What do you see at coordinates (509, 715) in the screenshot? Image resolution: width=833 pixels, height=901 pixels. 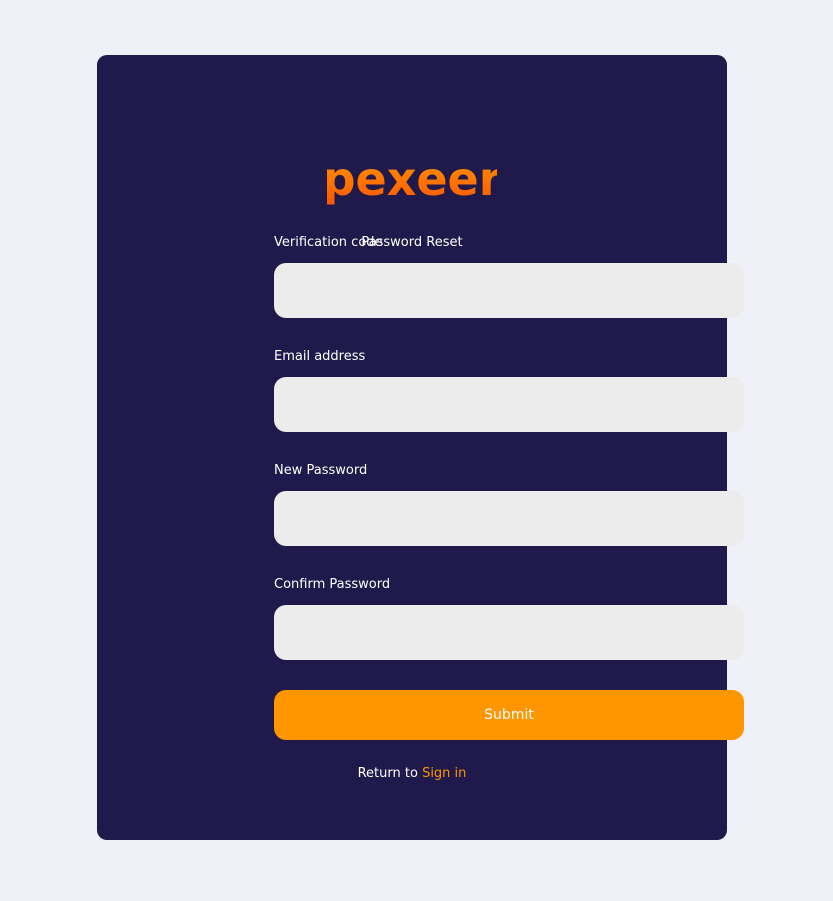 I see `submit-button: Submit` at bounding box center [509, 715].